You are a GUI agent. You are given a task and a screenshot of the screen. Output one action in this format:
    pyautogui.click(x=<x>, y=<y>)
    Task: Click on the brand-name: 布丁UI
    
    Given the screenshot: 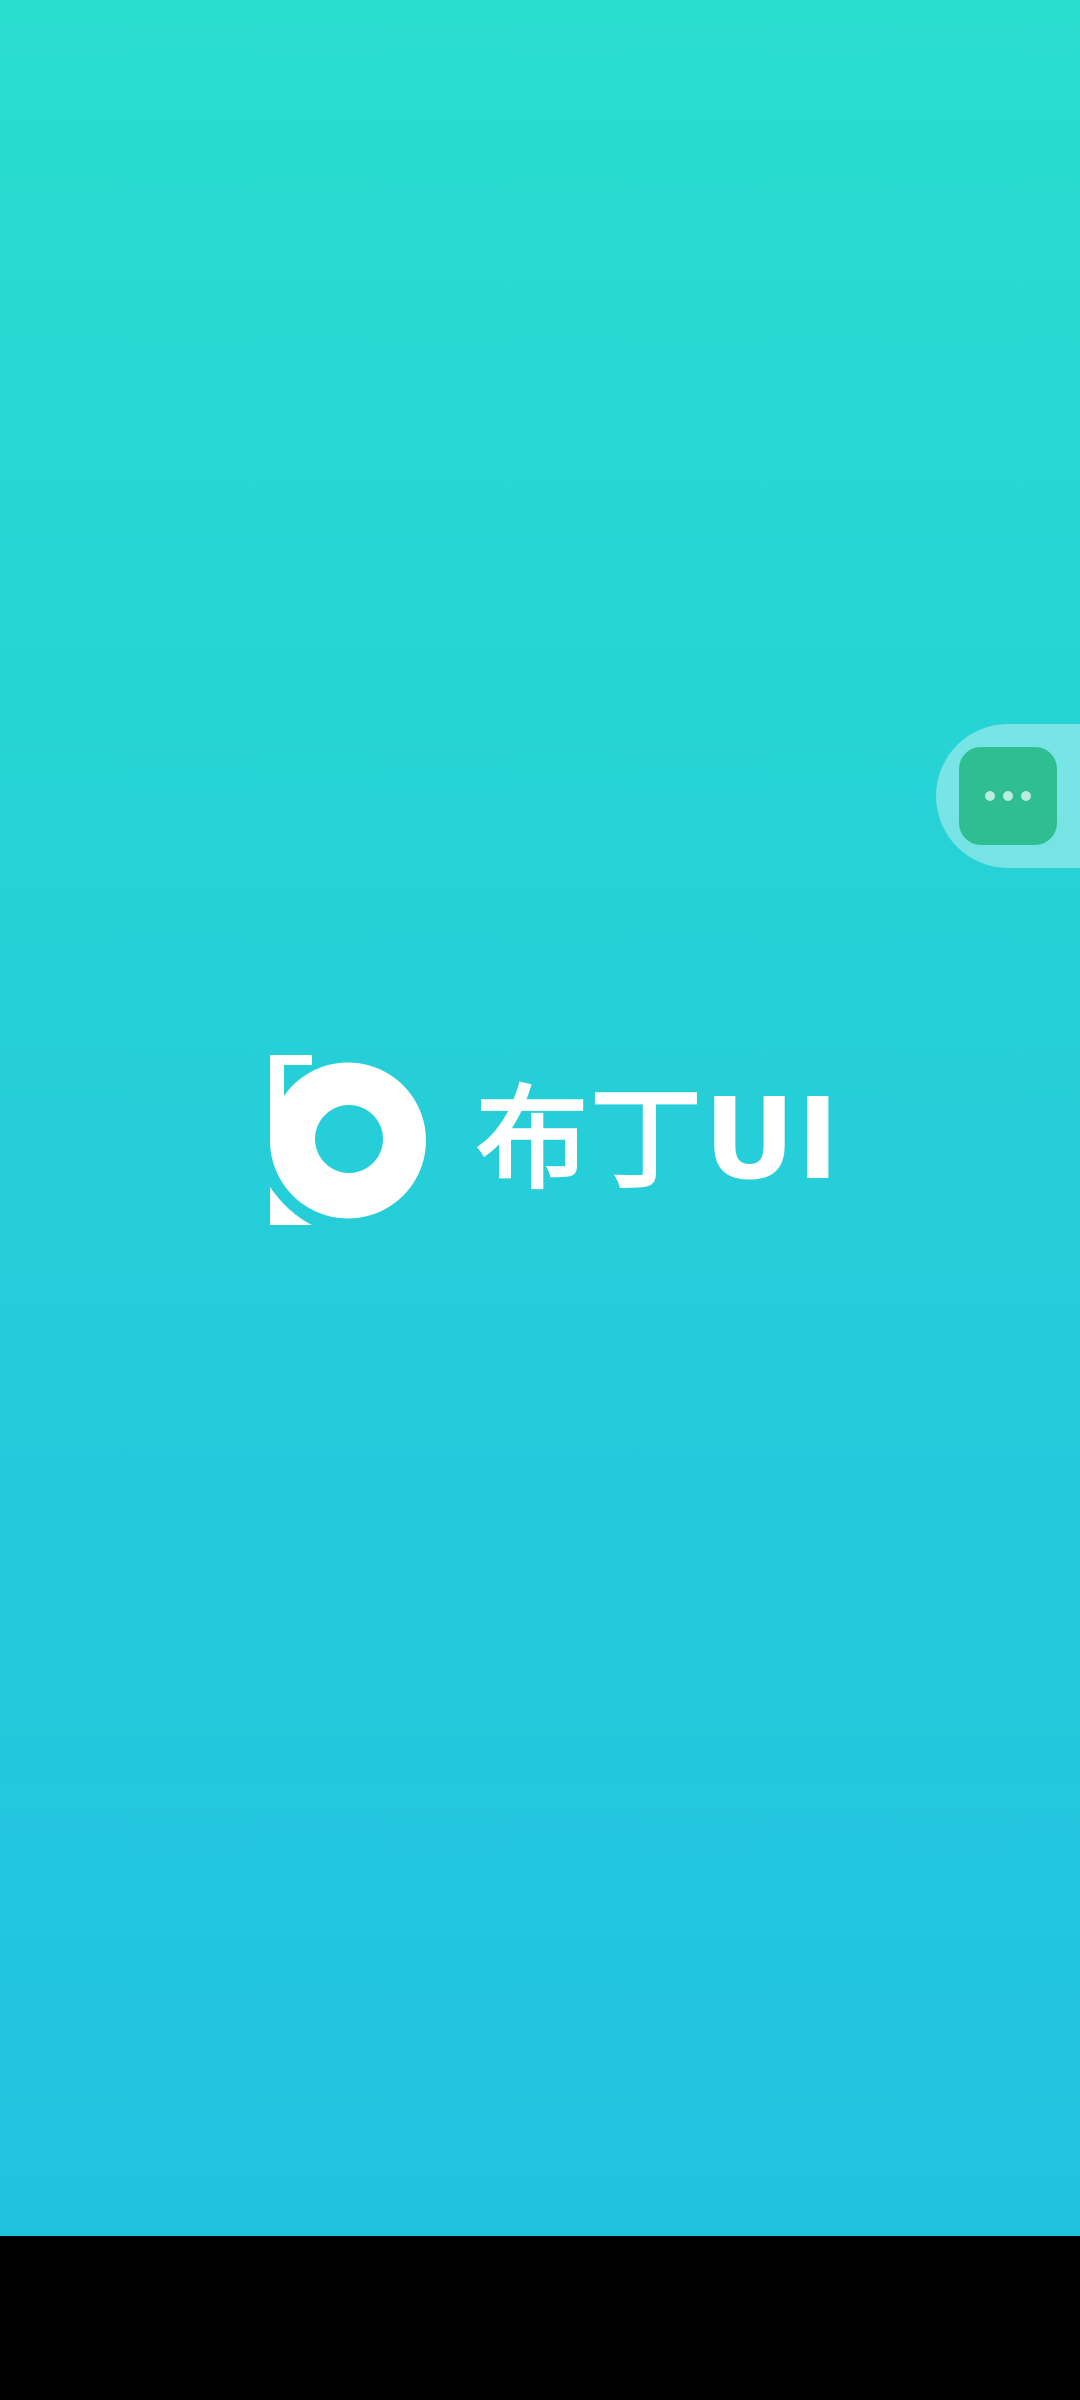 What is the action you would take?
    pyautogui.click(x=658, y=1140)
    